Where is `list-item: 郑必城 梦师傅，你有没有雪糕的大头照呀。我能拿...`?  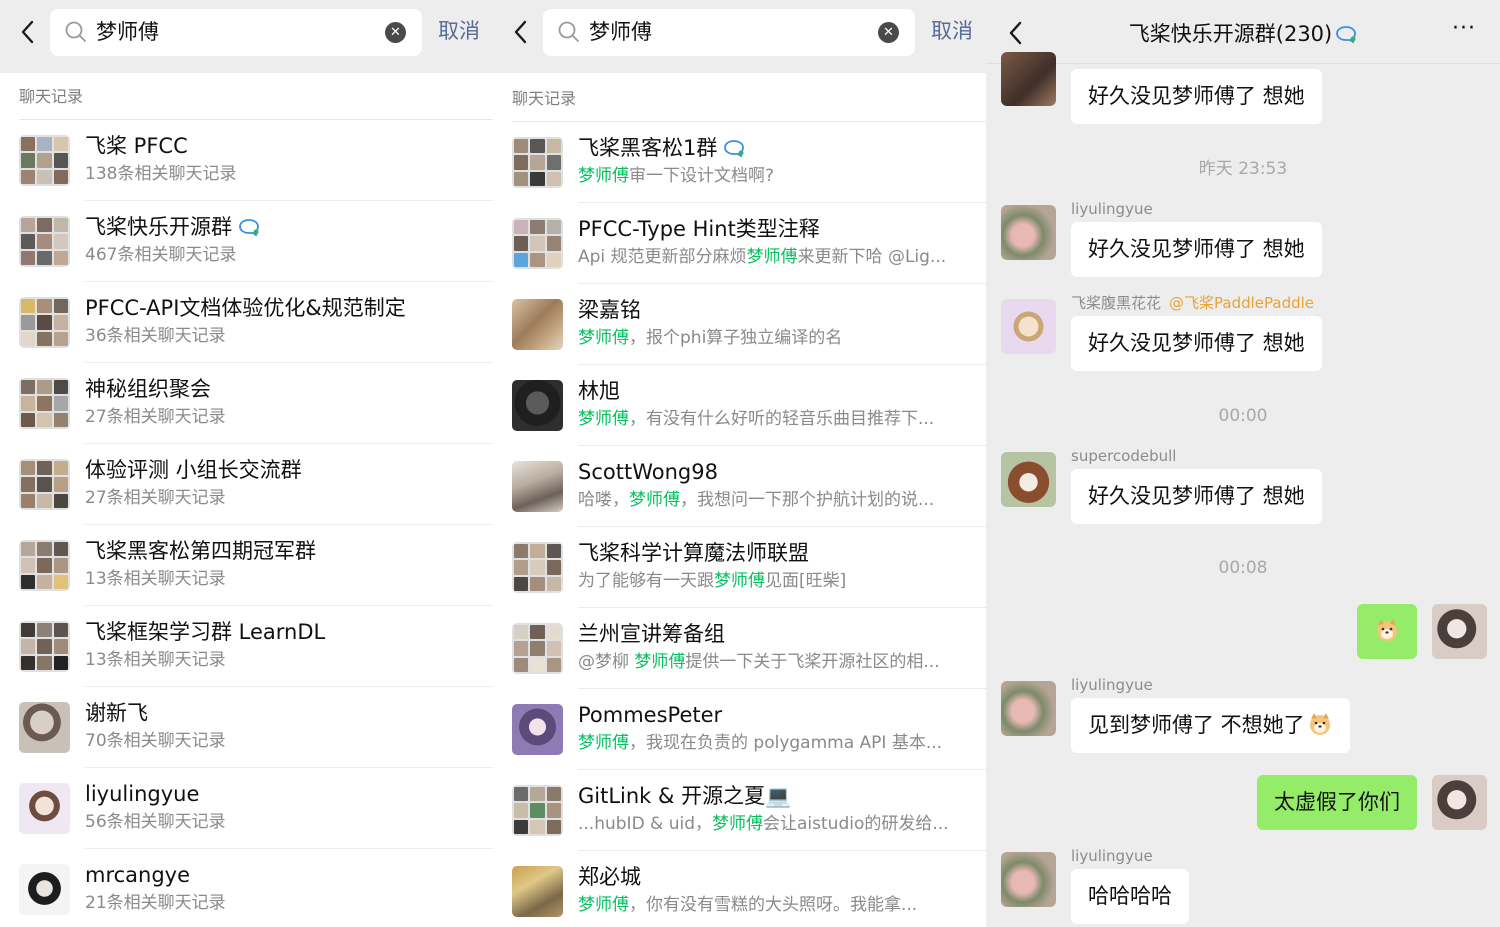 list-item: 郑必城 梦师傅，你有没有雪糕的大头照呀。我能拿... is located at coordinates (739, 889).